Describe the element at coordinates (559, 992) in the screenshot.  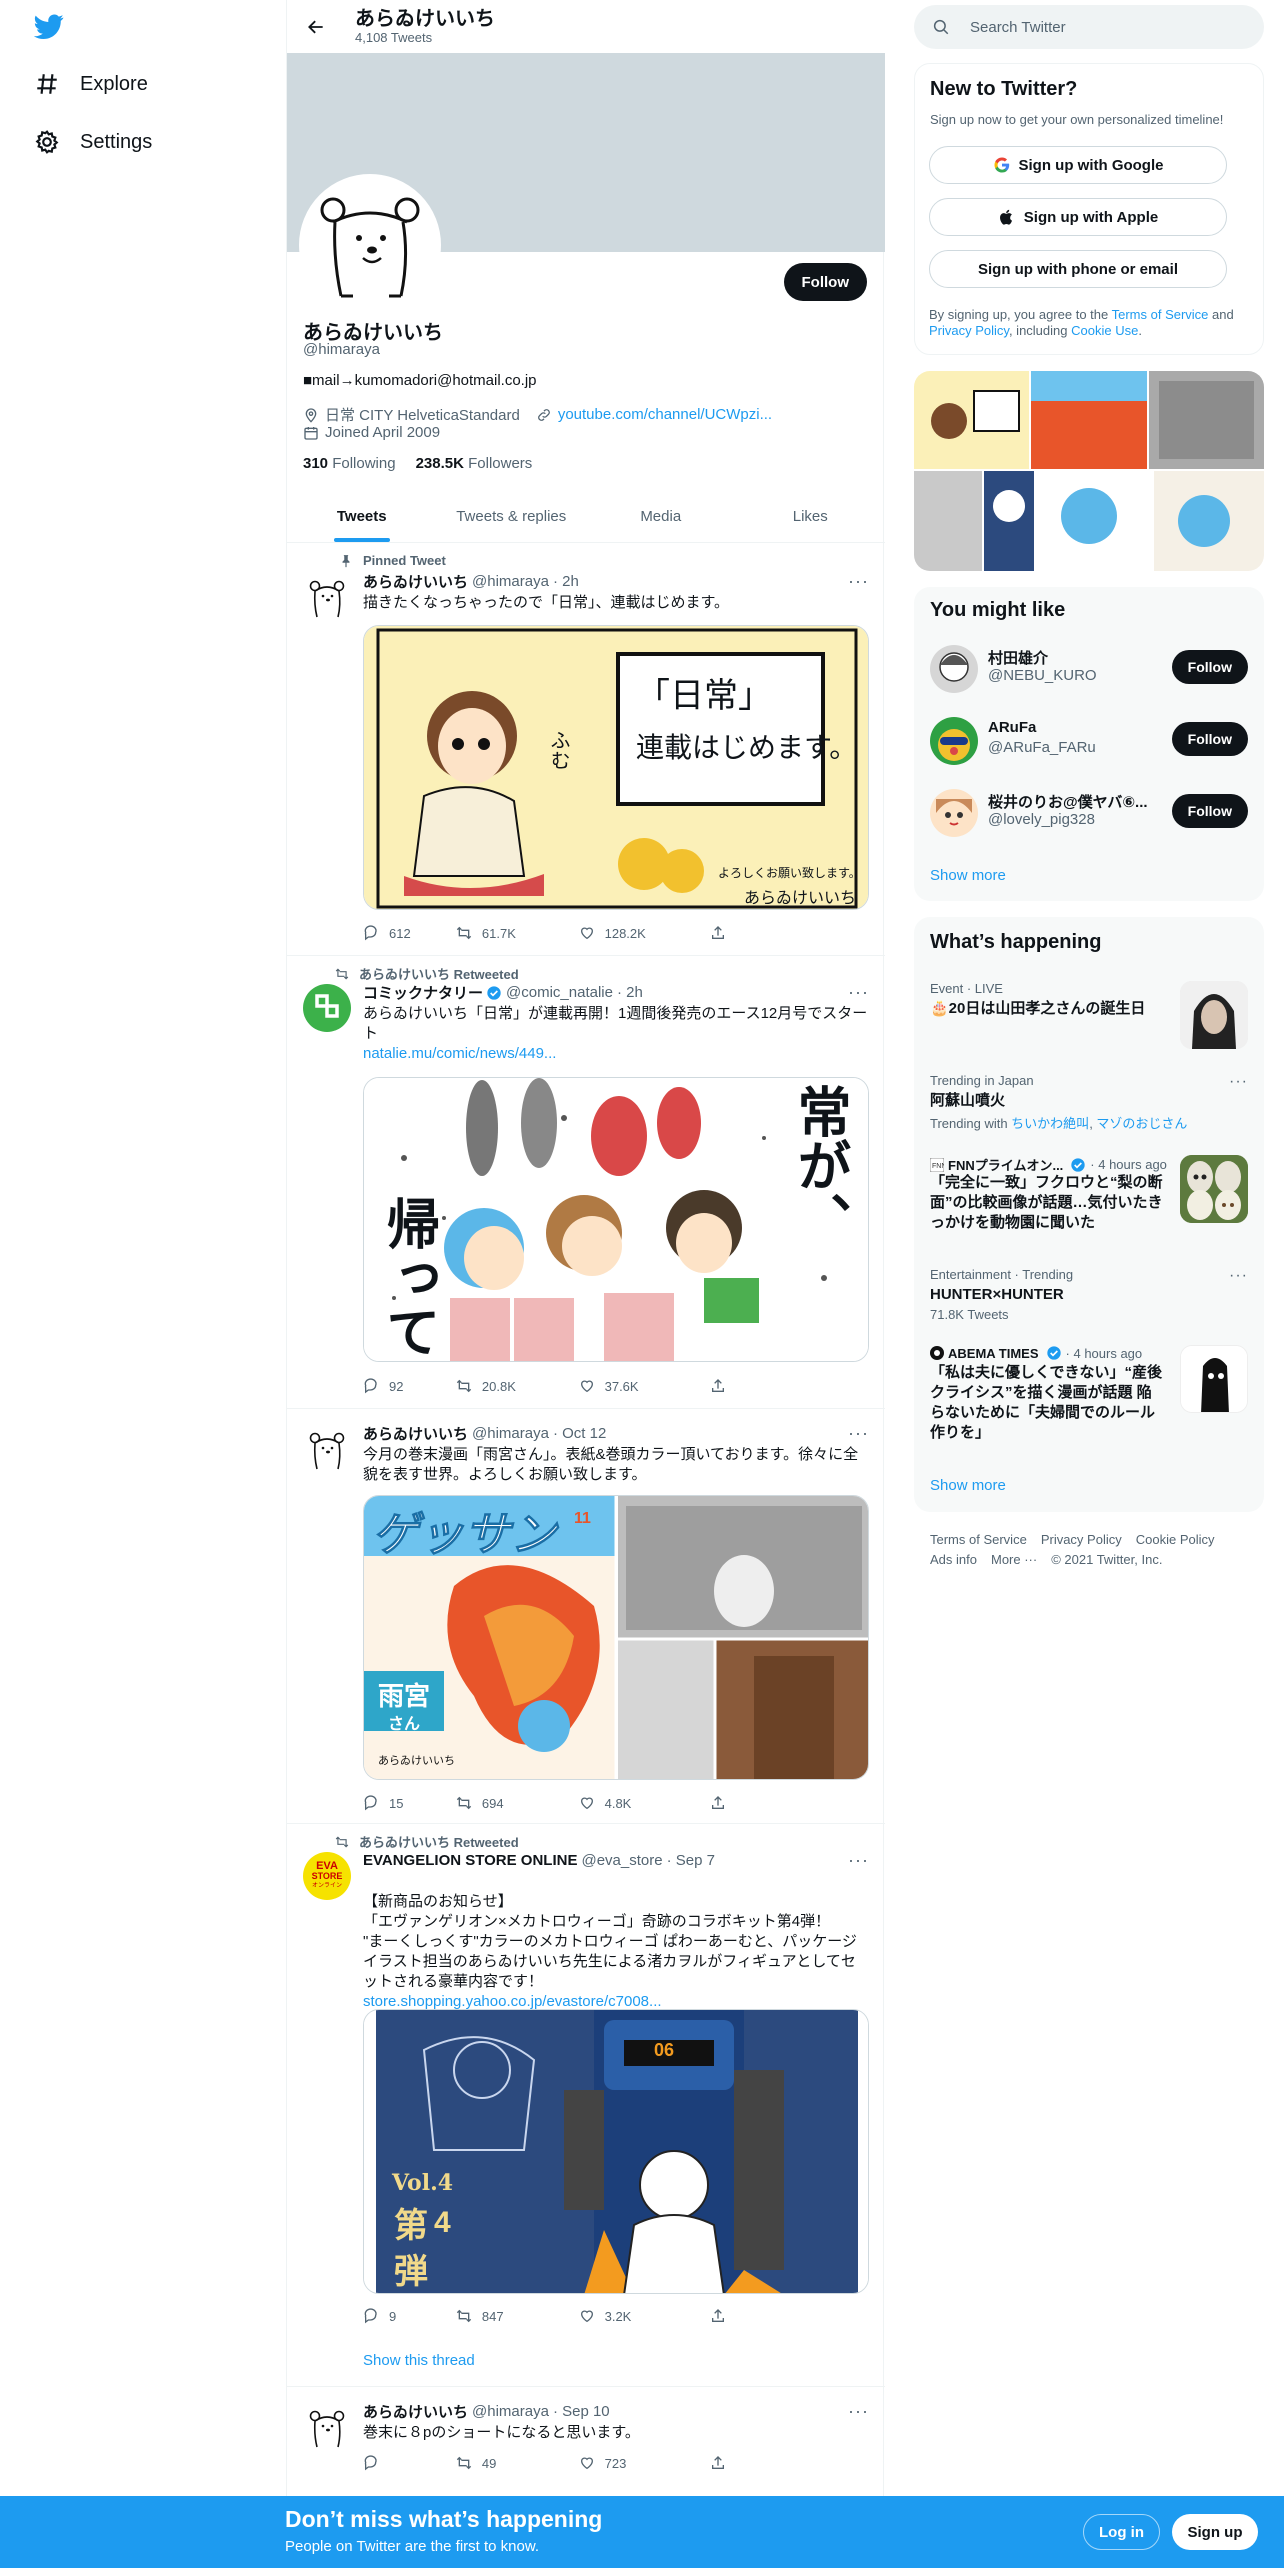
I see `tweet-author-handle: @comic_natalie` at that location.